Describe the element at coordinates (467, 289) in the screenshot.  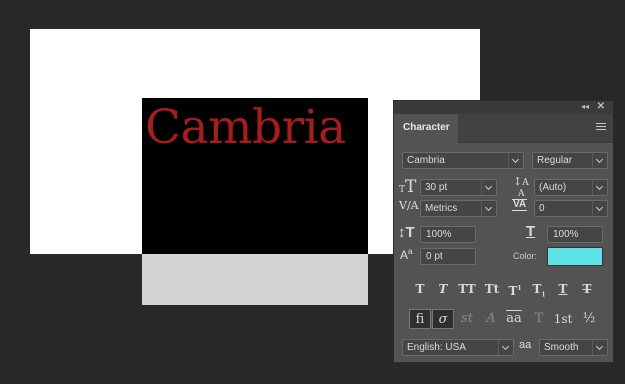
I see `all-caps-button: TT` at that location.